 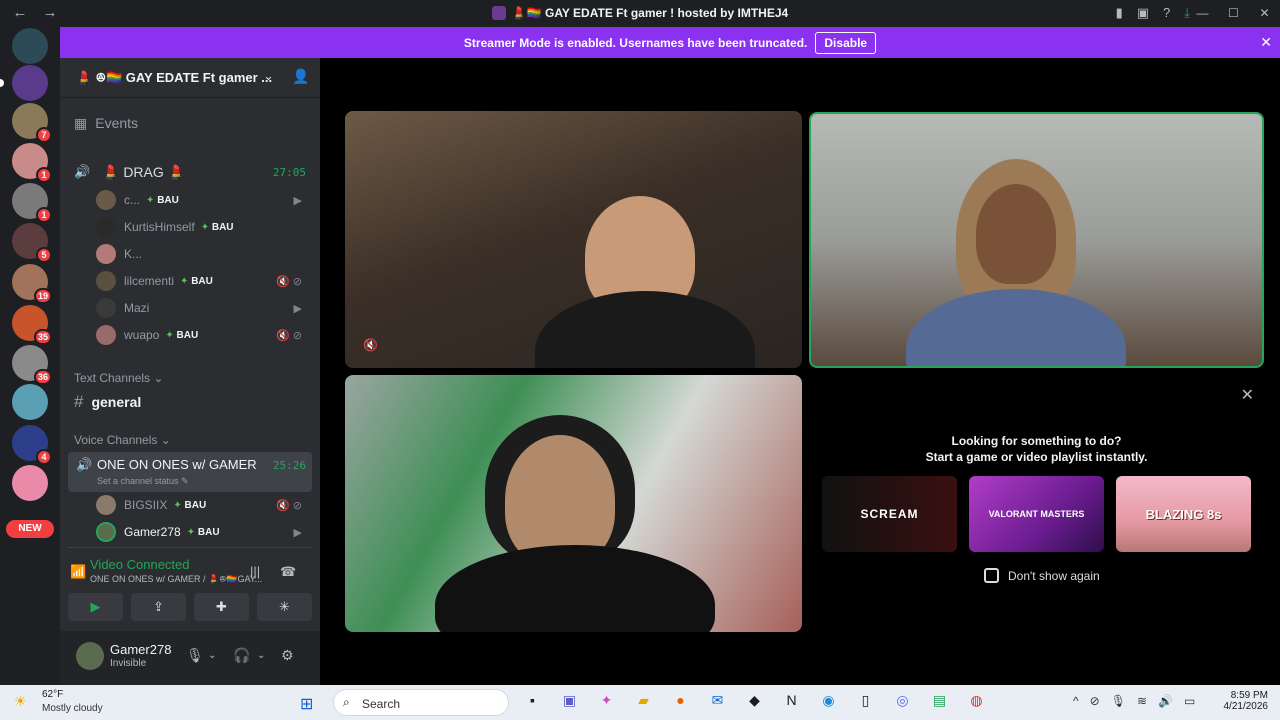 What do you see at coordinates (573, 503) in the screenshot?
I see `video-tile` at bounding box center [573, 503].